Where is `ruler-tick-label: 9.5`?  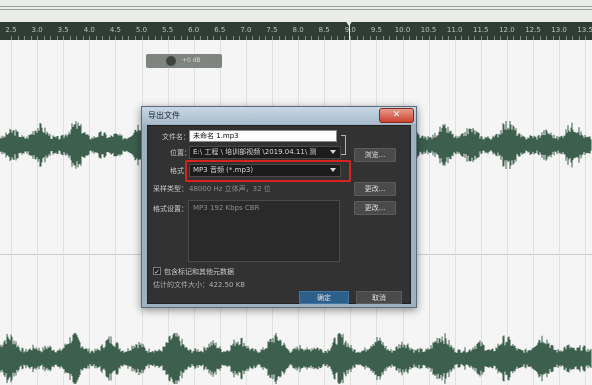 ruler-tick-label: 9.5 is located at coordinates (376, 30).